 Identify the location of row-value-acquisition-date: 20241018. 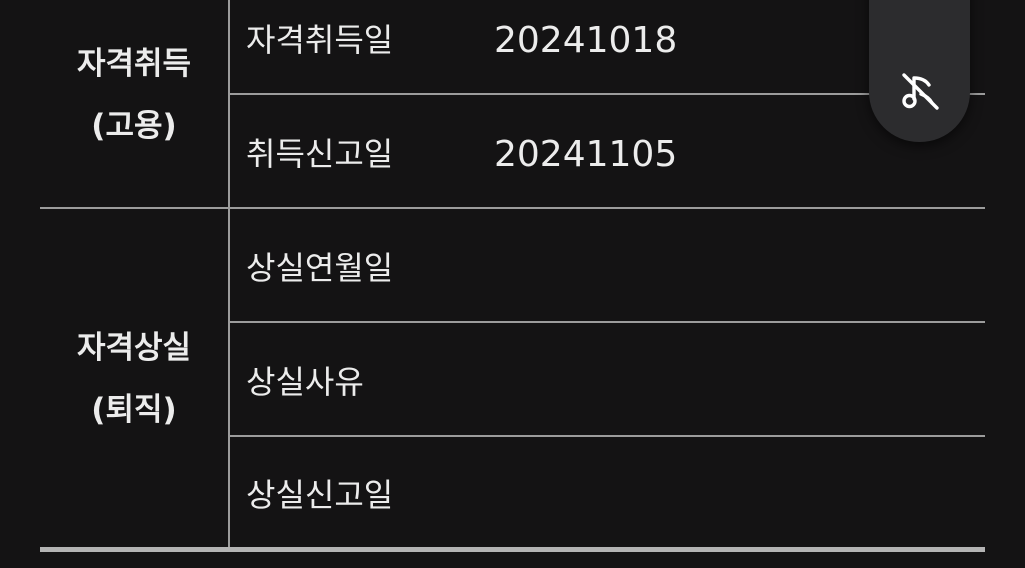
(586, 40).